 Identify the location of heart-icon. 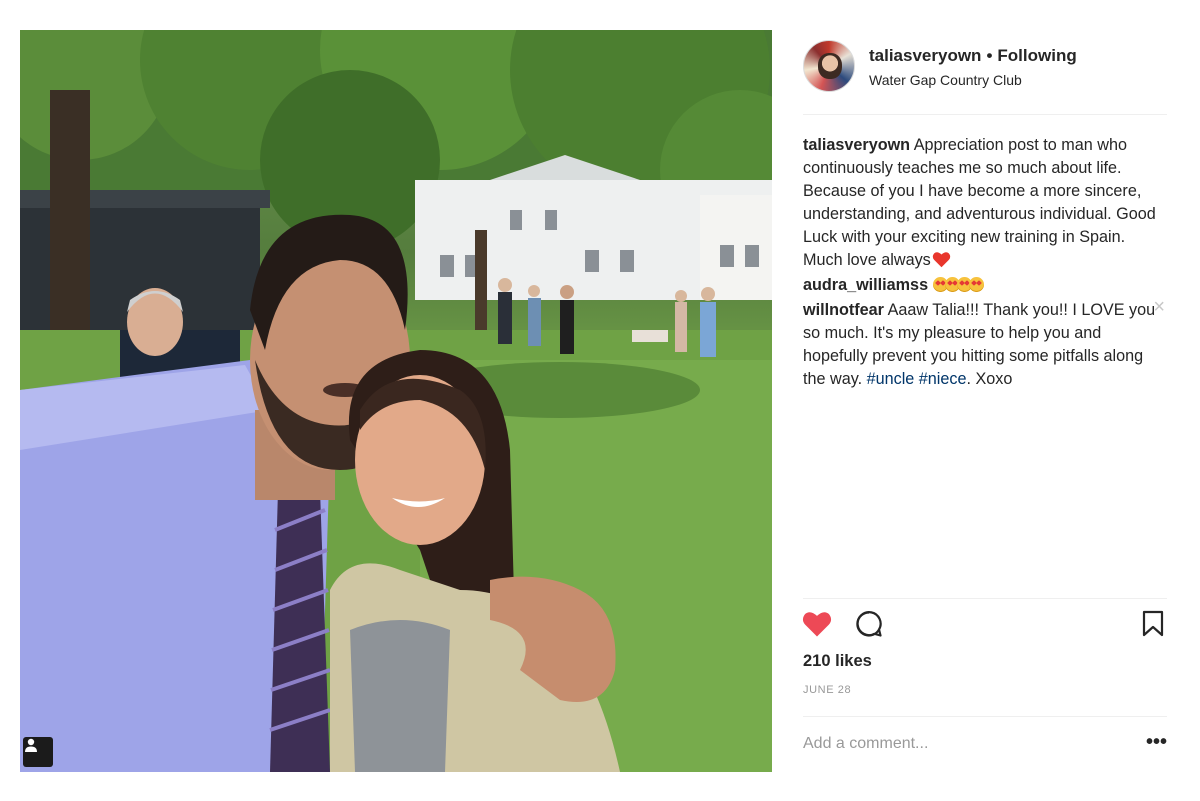
(817, 624).